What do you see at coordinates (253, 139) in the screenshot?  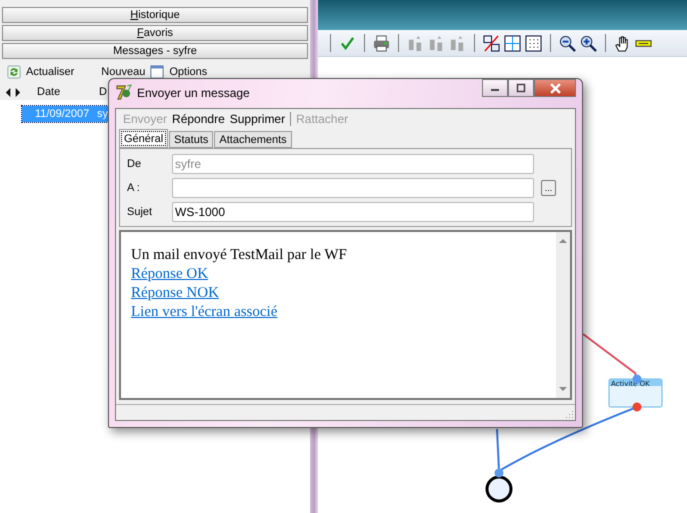 I see `tab: Attachements` at bounding box center [253, 139].